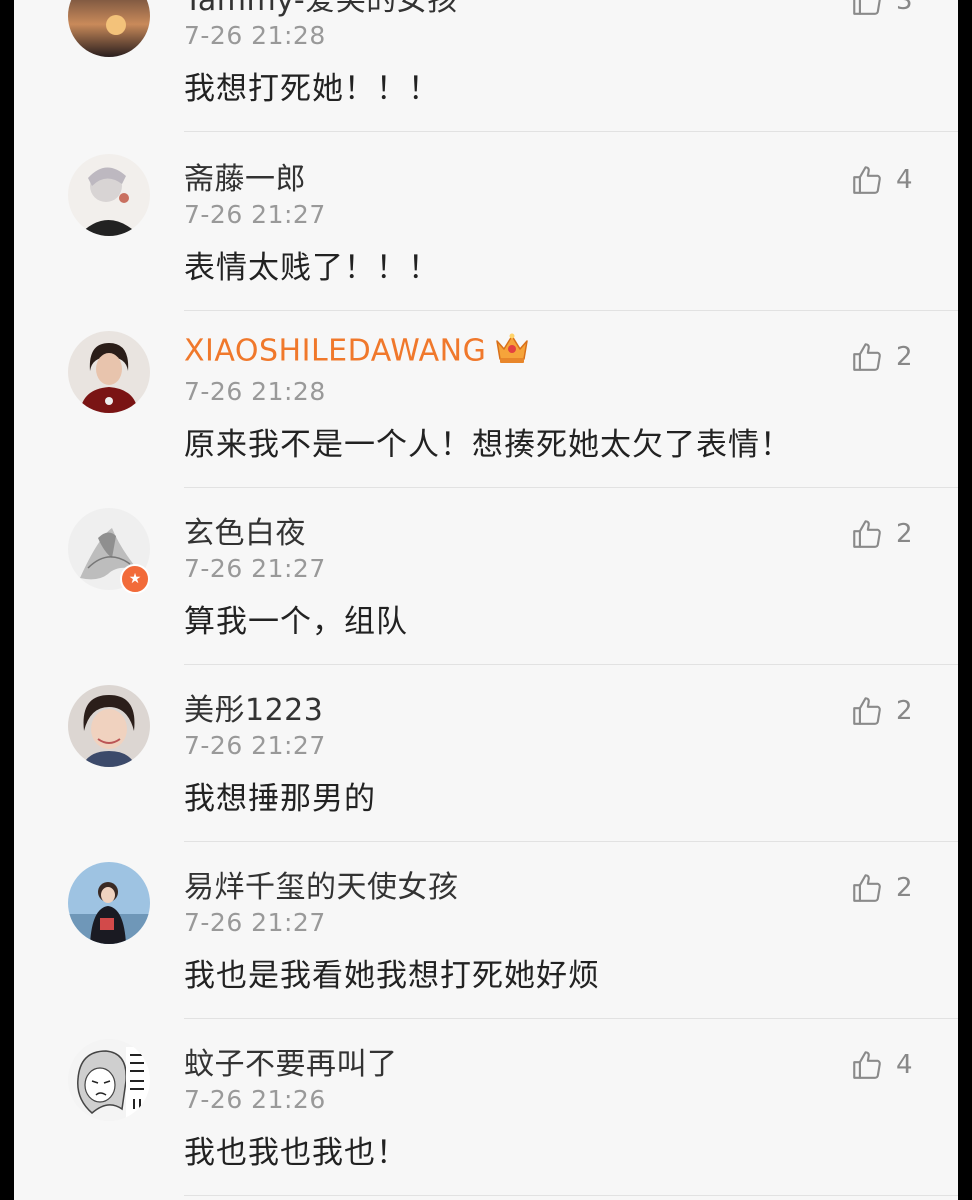 This screenshot has height=1200, width=972. I want to click on comment-username: 蚊子不要再叫了, so click(291, 1061).